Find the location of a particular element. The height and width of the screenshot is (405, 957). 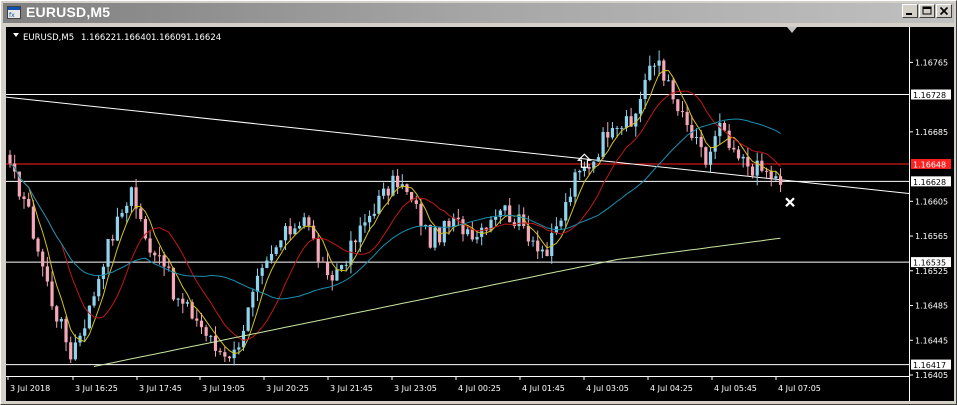

svg-text: fx is located at coordinates (12, 15).